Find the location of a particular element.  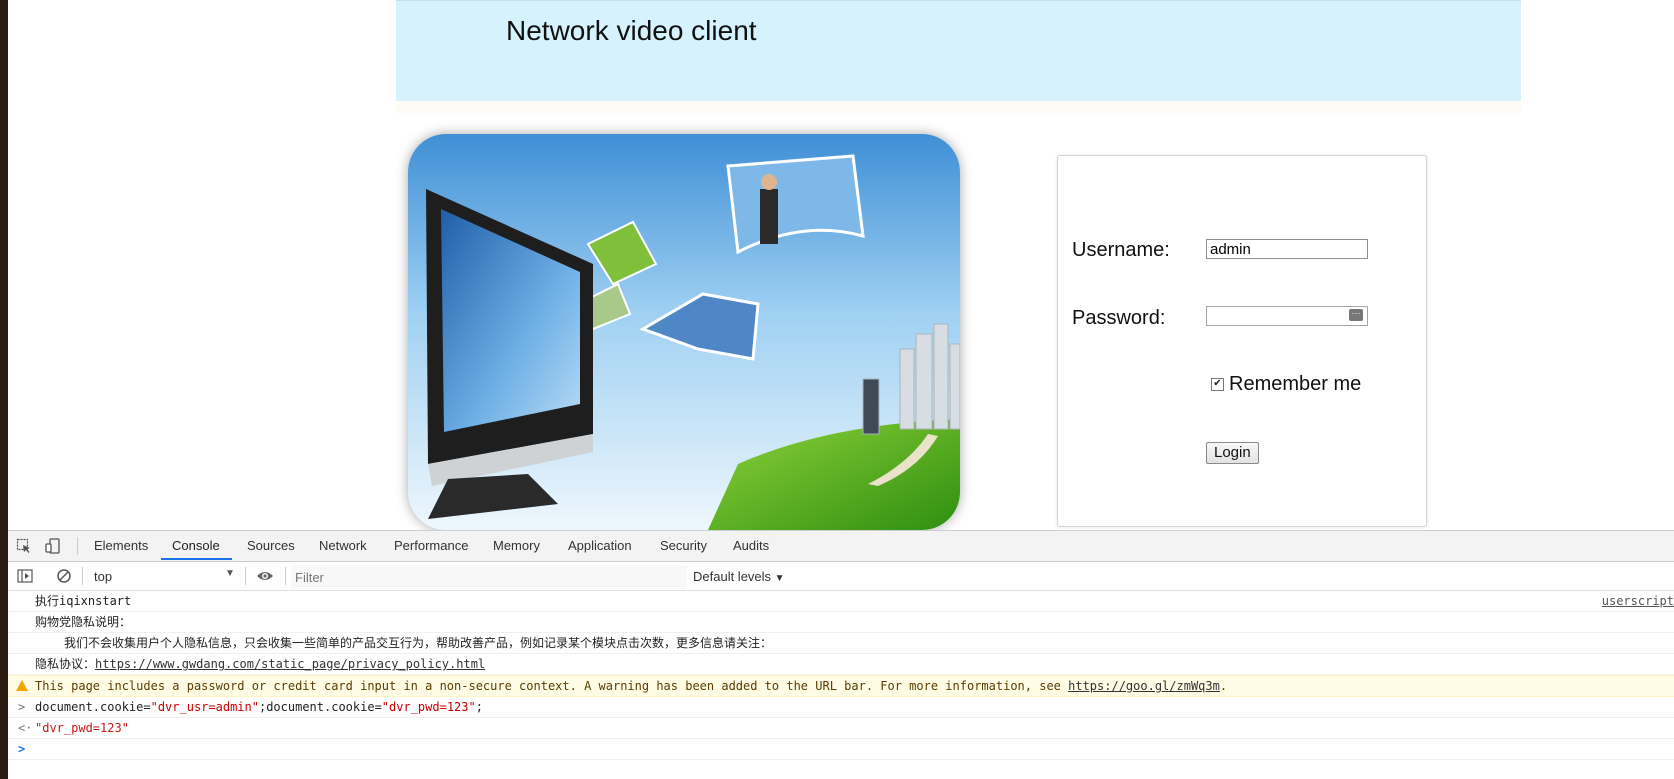

inspect-icon is located at coordinates (24, 546).